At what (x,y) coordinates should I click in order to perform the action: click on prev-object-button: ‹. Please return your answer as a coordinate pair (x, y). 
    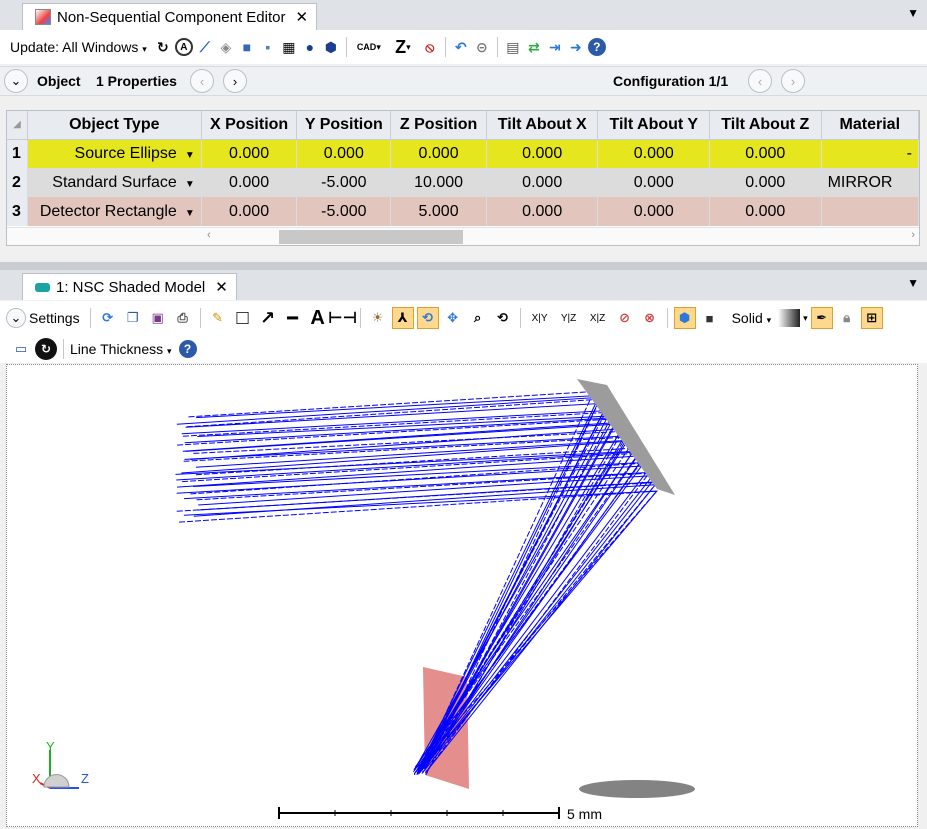
    Looking at the image, I should click on (202, 81).